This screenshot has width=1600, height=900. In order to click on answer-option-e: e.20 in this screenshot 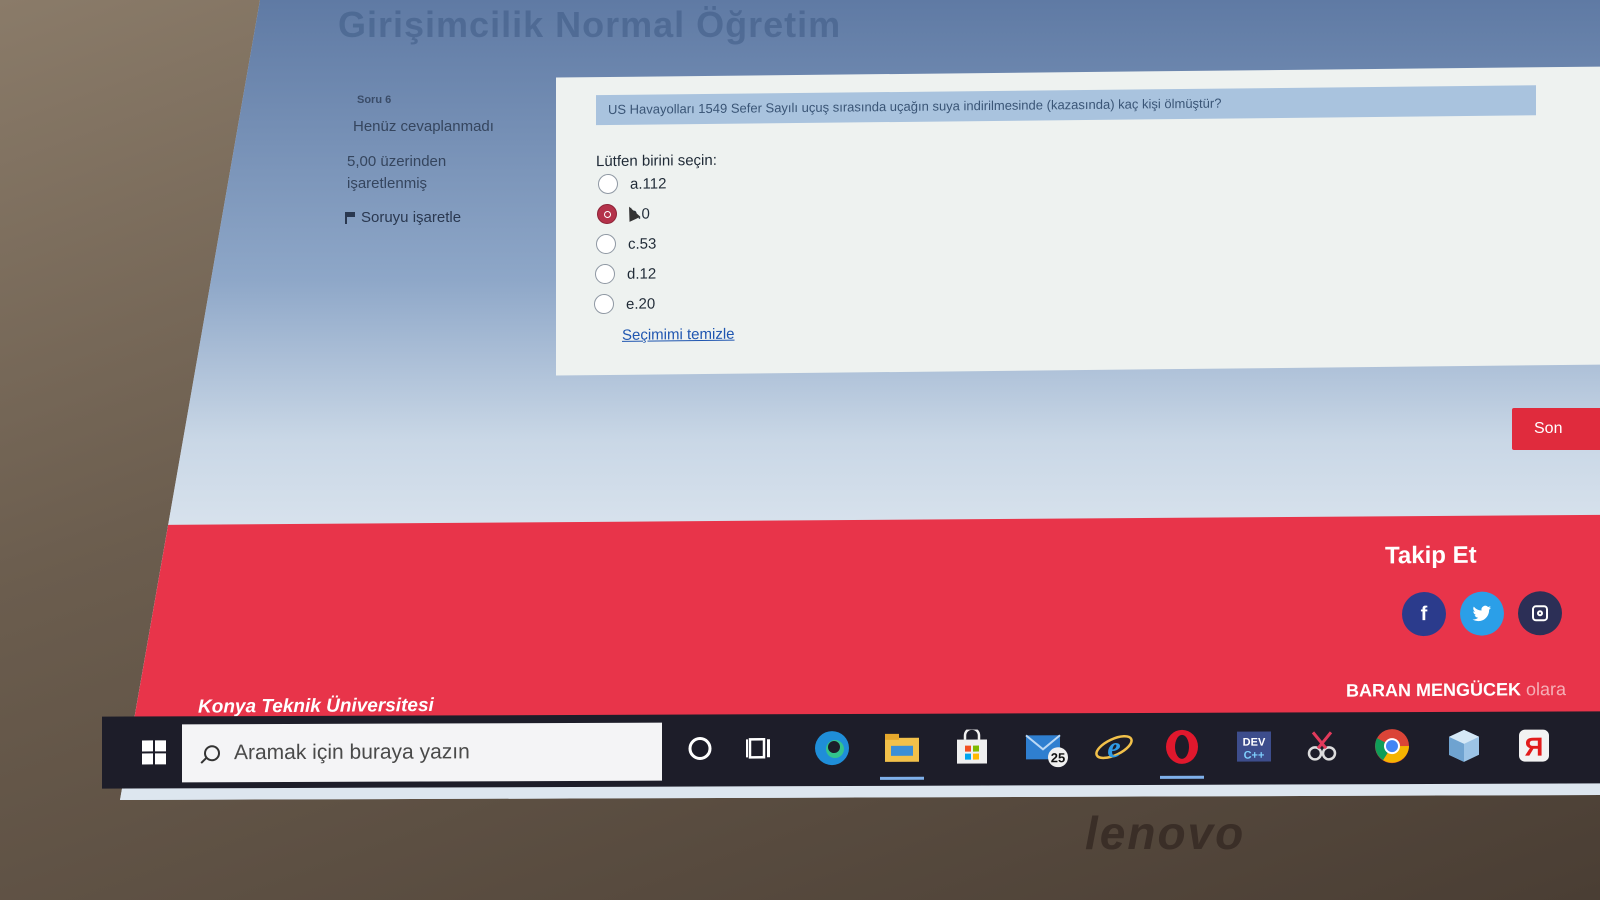, I will do `click(630, 303)`.